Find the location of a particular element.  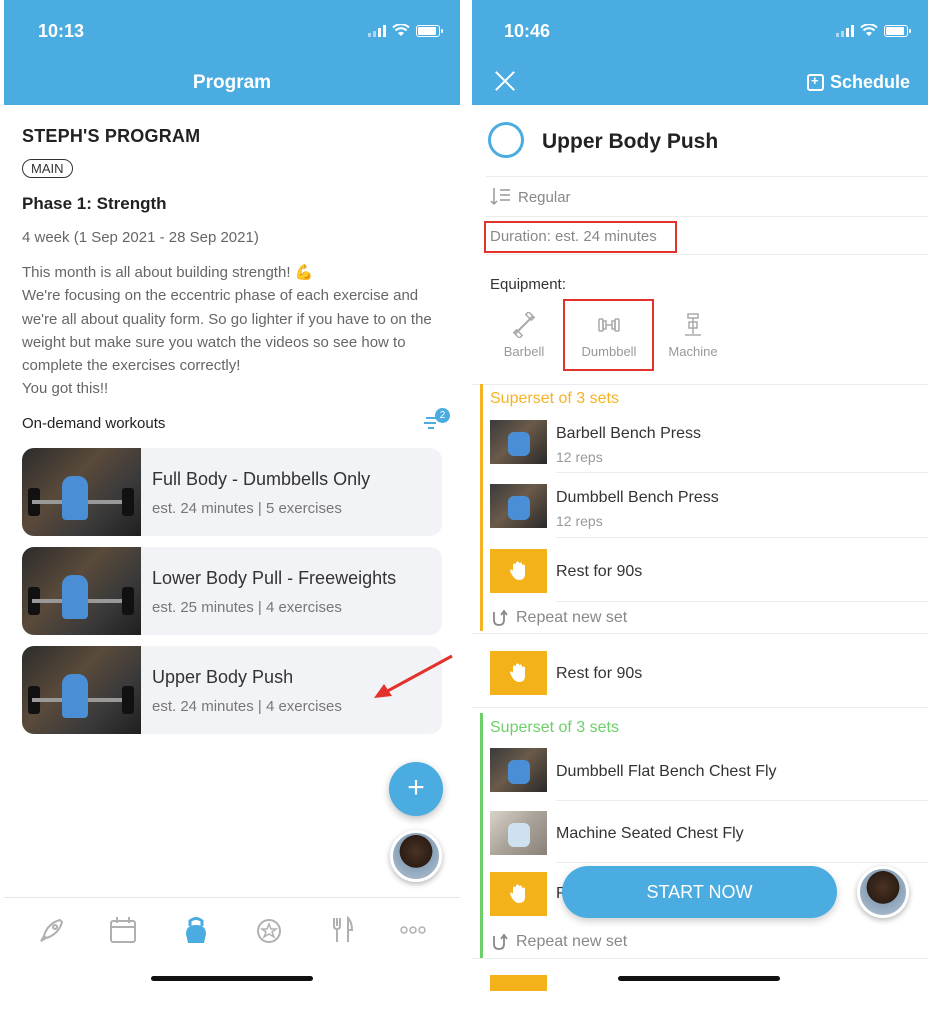

close-icon is located at coordinates (505, 81).